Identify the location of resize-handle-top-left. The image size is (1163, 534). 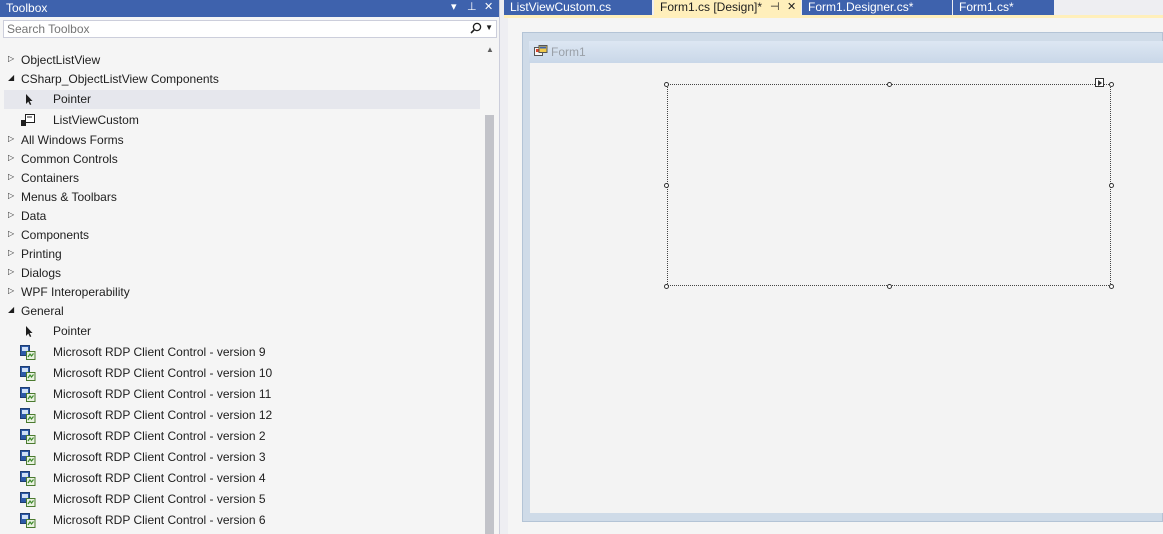
(666, 84).